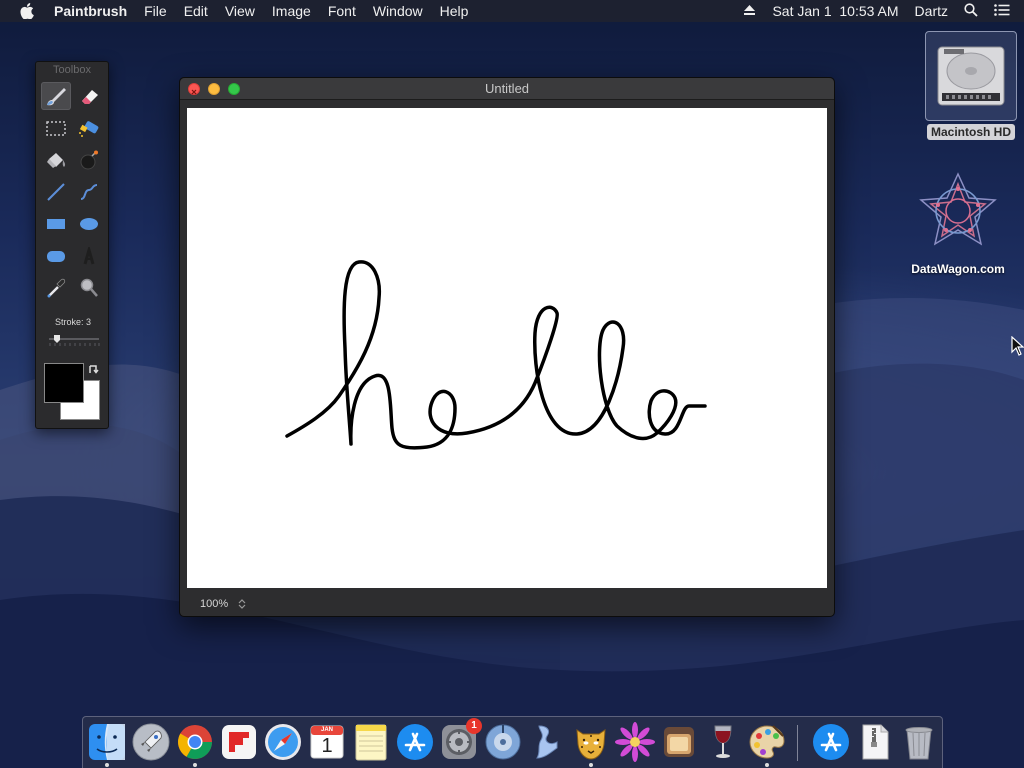 The width and height of the screenshot is (1024, 768). I want to click on dock-item-calendar: JAN 1, so click(327, 742).